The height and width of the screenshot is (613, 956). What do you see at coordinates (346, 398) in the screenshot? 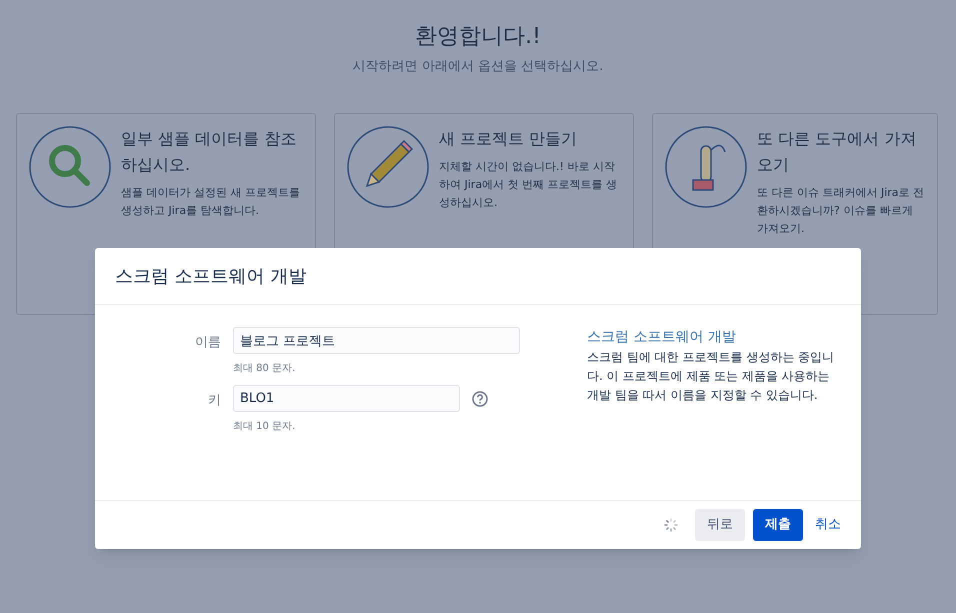
I see `text-field: BLO1` at bounding box center [346, 398].